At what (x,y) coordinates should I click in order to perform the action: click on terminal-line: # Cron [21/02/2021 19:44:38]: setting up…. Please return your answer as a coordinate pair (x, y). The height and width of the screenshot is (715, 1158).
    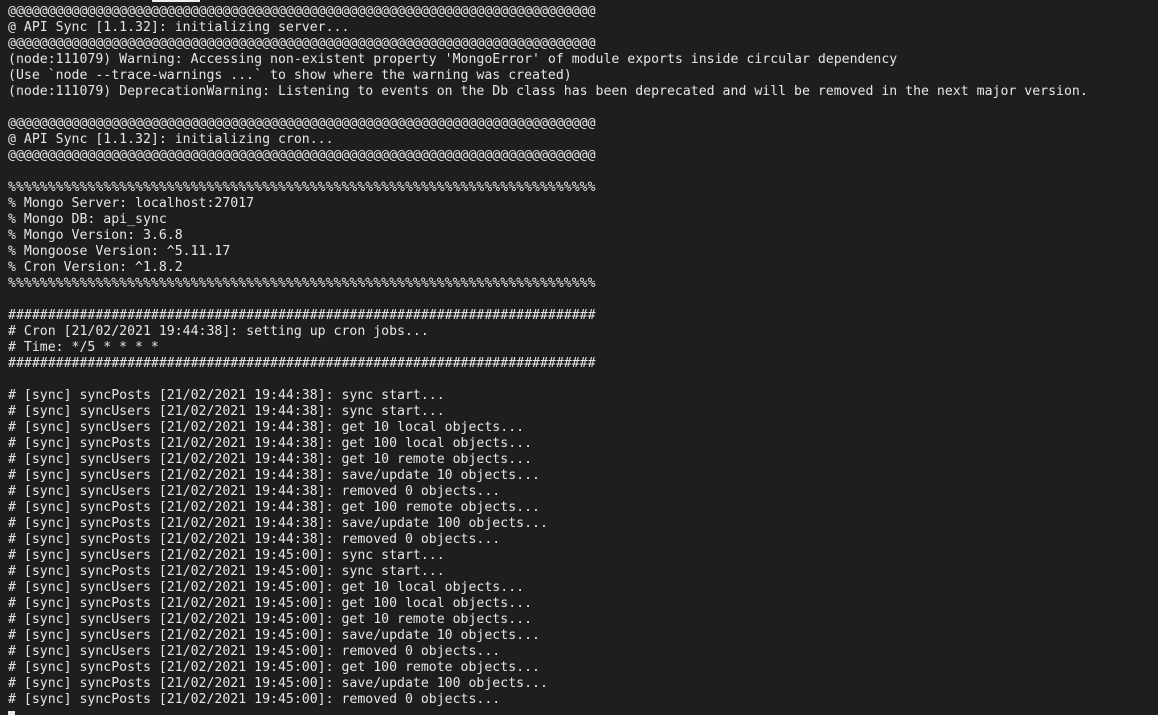
    Looking at the image, I should click on (218, 331).